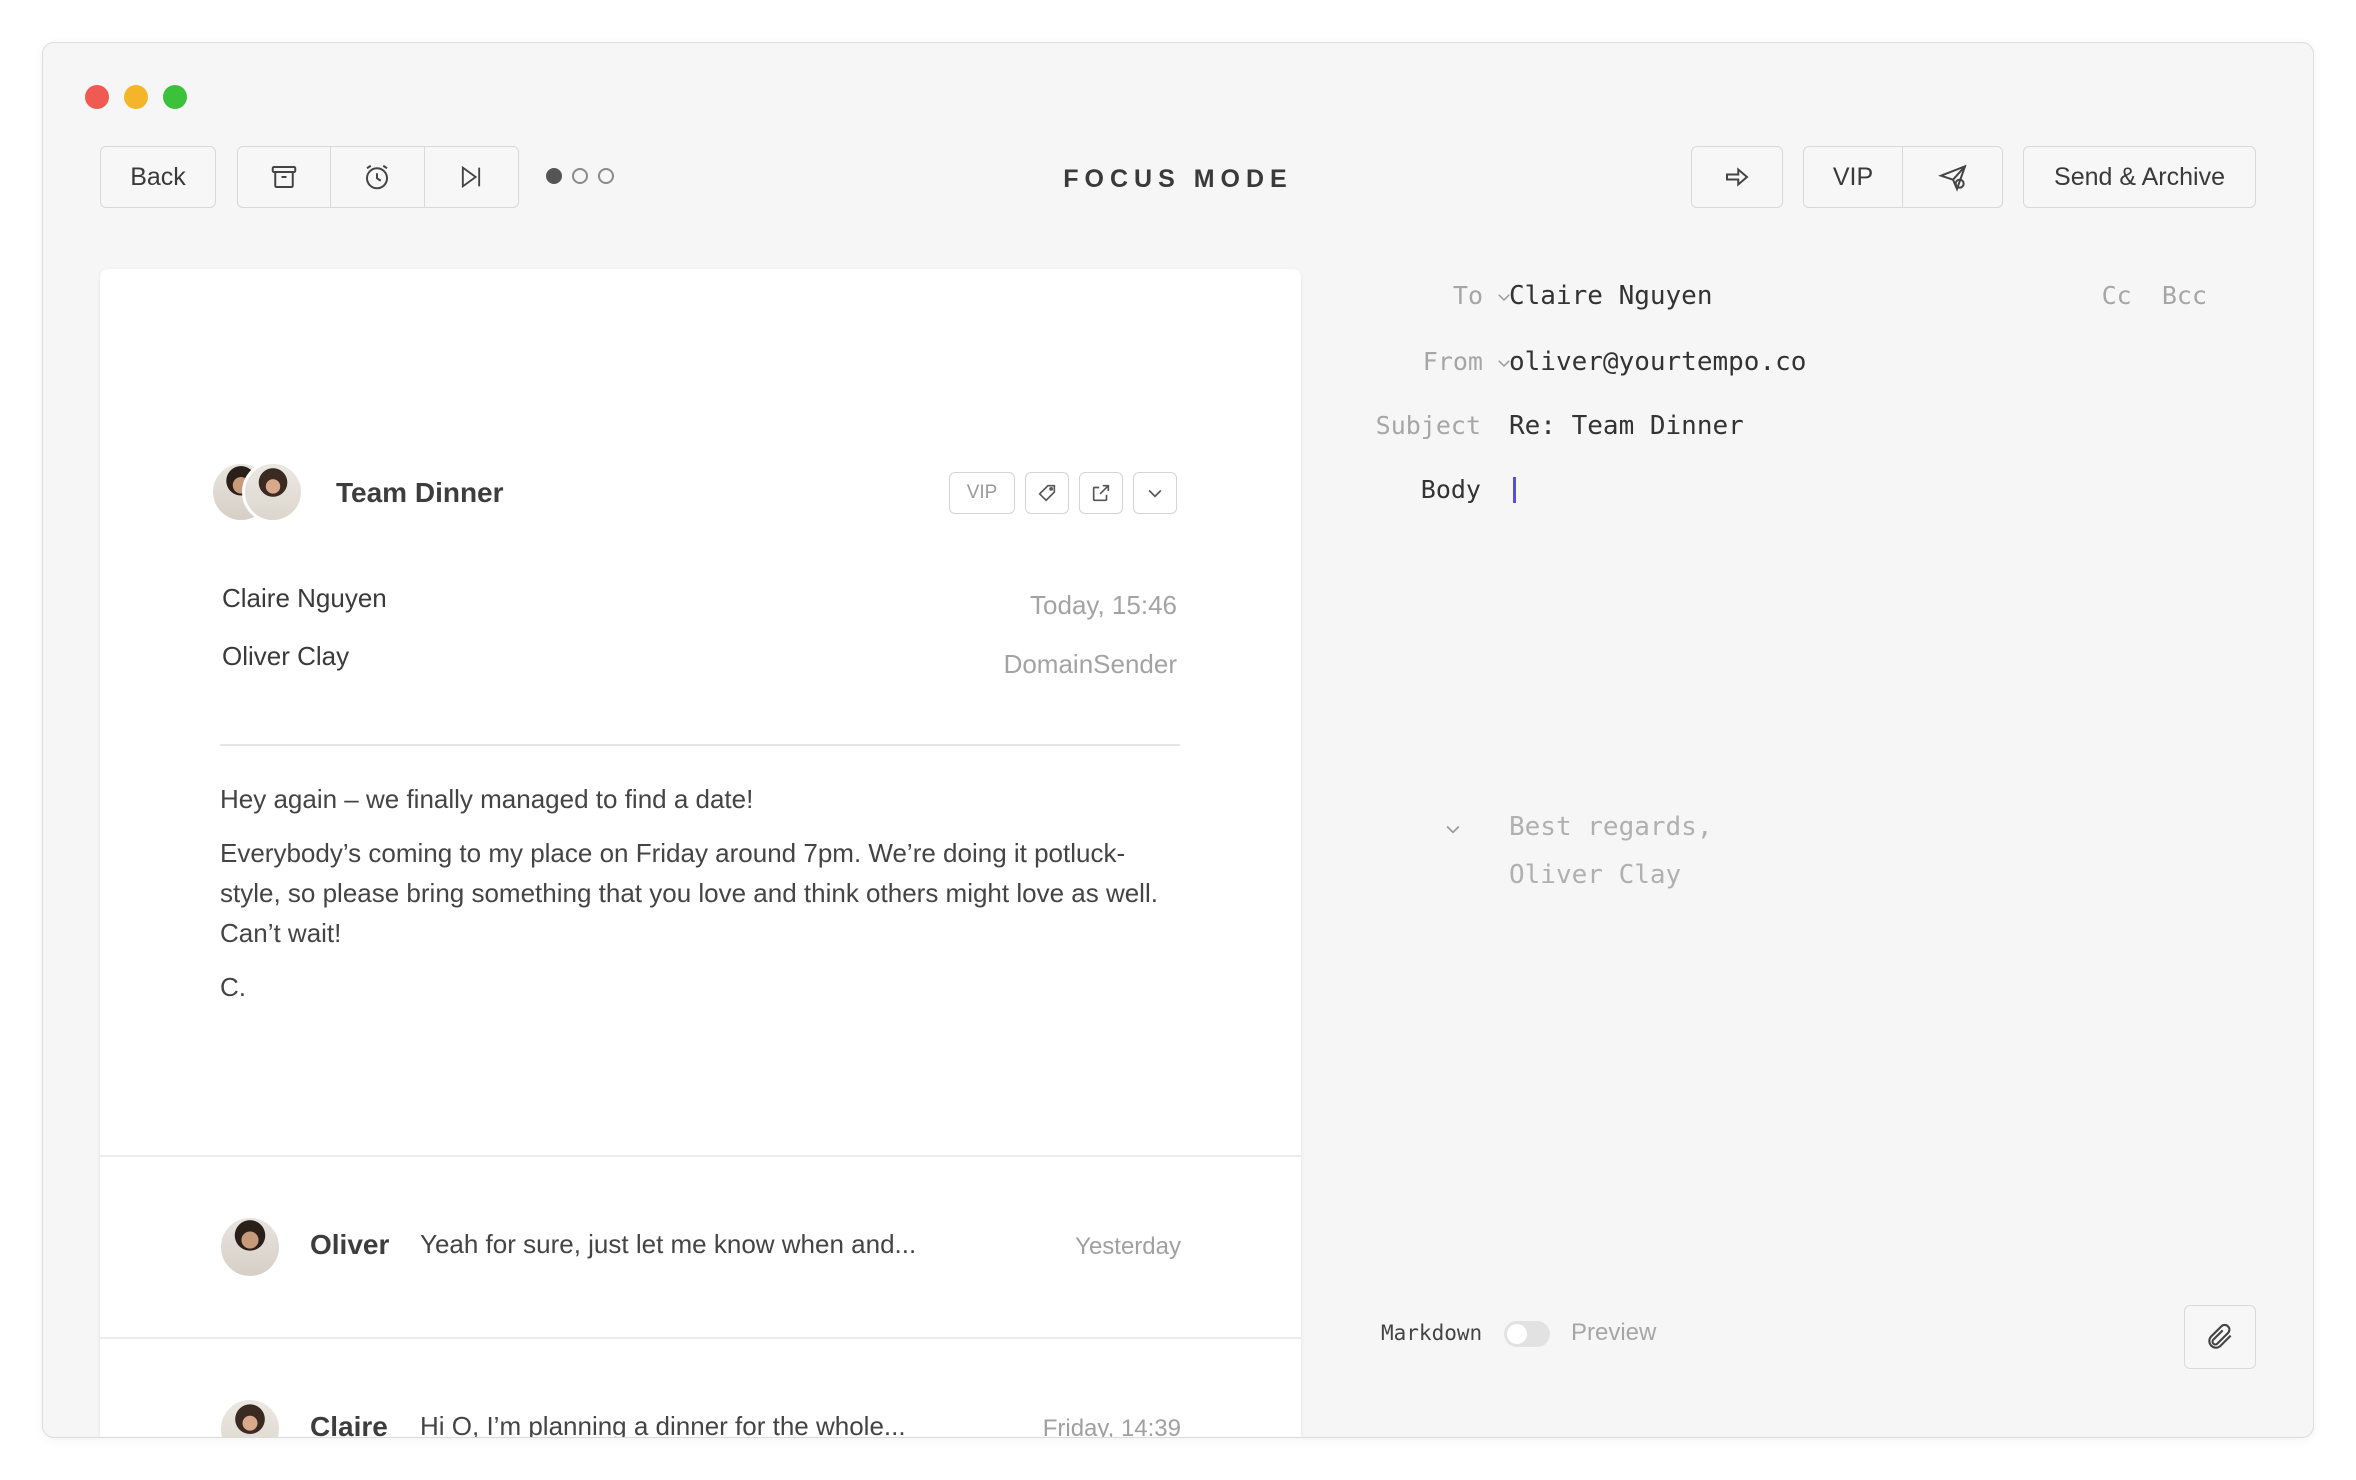 The height and width of the screenshot is (1480, 2356). I want to click on send-later-button, so click(1952, 177).